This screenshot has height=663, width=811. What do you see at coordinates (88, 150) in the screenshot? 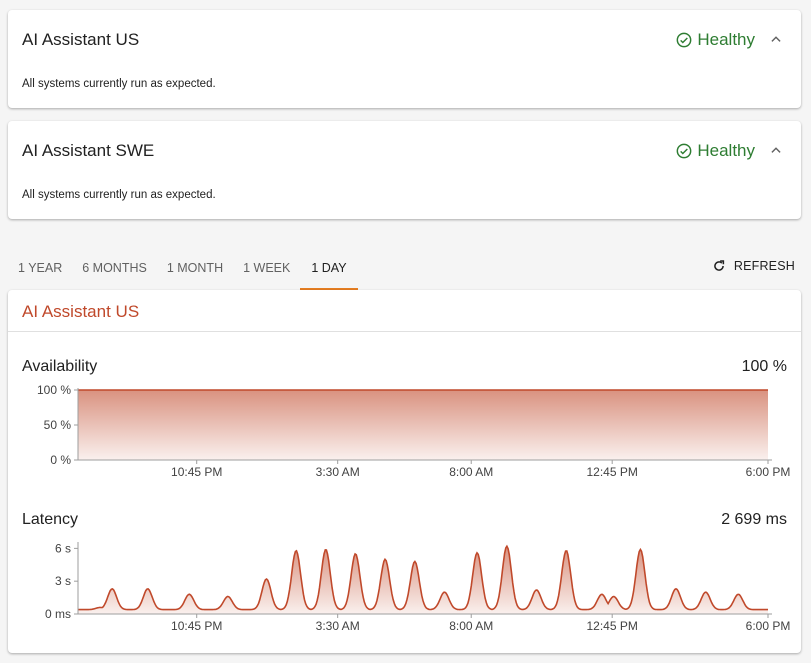
I see `service-title: AI Assistant SWE` at bounding box center [88, 150].